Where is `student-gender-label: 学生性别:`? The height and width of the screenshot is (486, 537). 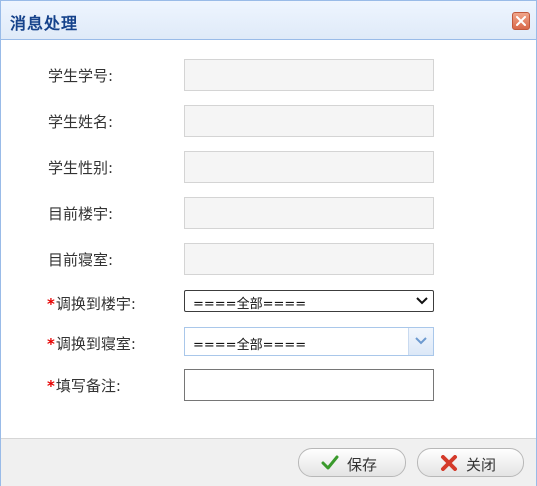 student-gender-label: 学生性别: is located at coordinates (81, 168).